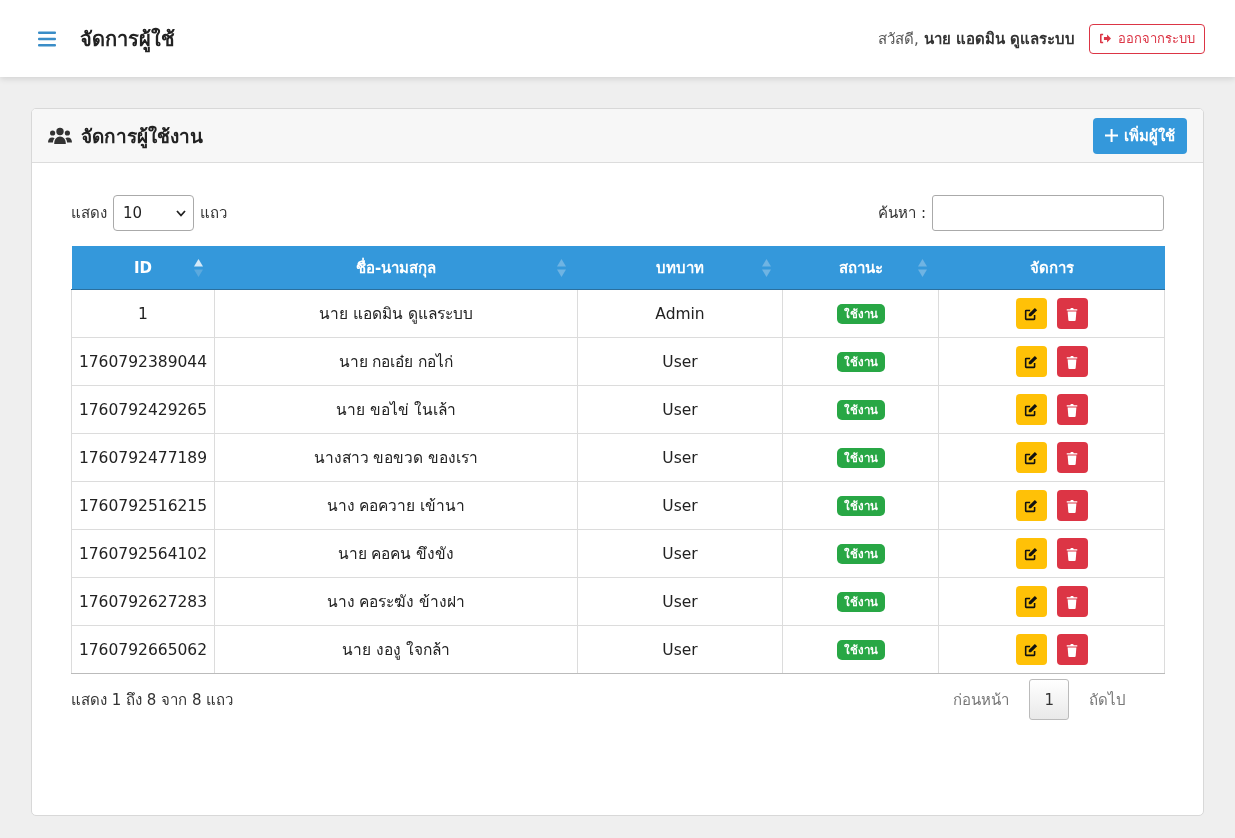  I want to click on plus-icon, so click(1111, 135).